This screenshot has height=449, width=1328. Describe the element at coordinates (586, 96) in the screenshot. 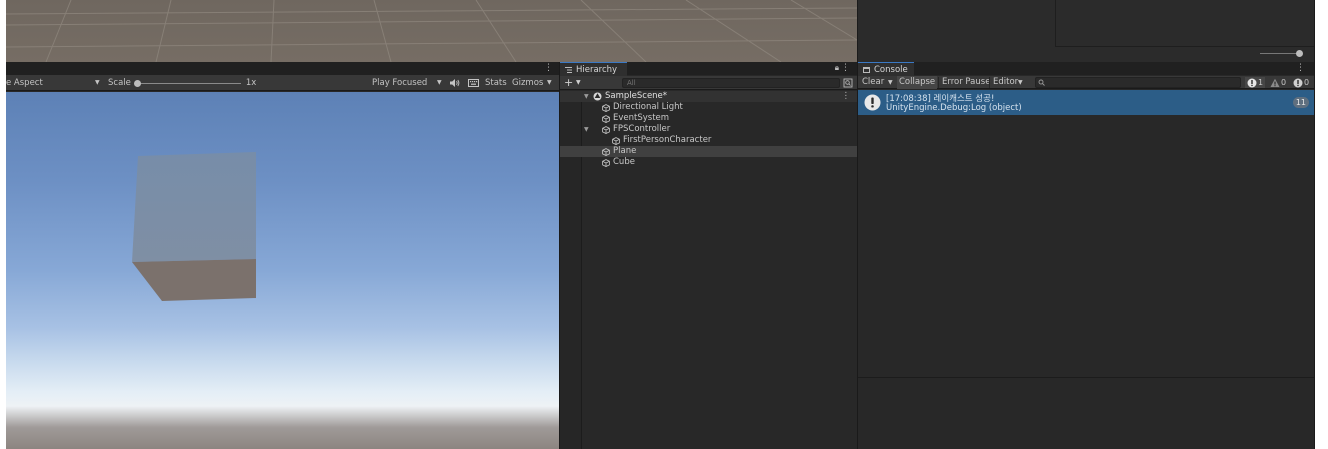

I see `scene-fold-arrow-icon: ▼` at that location.